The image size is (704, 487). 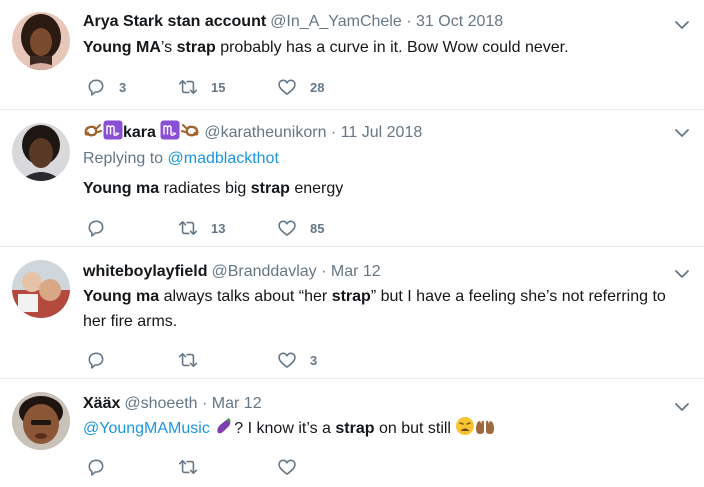 I want to click on text-span: always talks about “her, so click(x=245, y=296).